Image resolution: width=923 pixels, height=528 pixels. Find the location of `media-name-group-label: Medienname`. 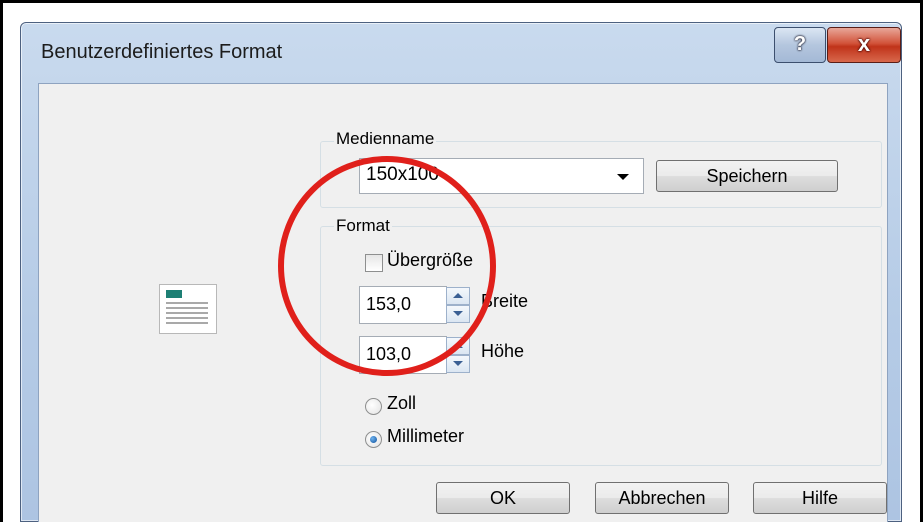

media-name-group-label: Medienname is located at coordinates (385, 139).